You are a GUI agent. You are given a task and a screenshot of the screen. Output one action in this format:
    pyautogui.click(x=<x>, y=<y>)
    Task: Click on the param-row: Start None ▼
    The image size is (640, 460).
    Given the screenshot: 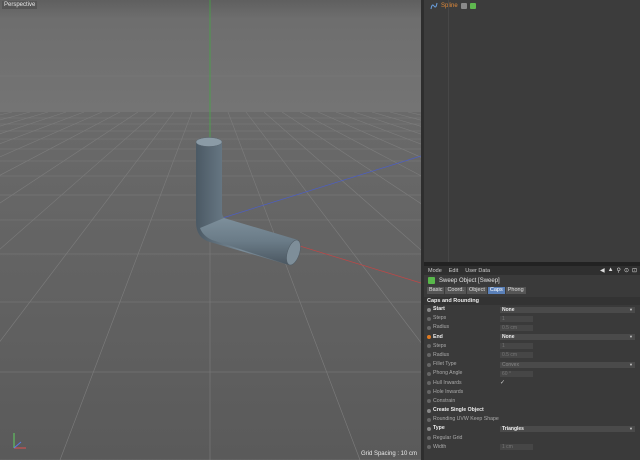 What is the action you would take?
    pyautogui.click(x=532, y=309)
    